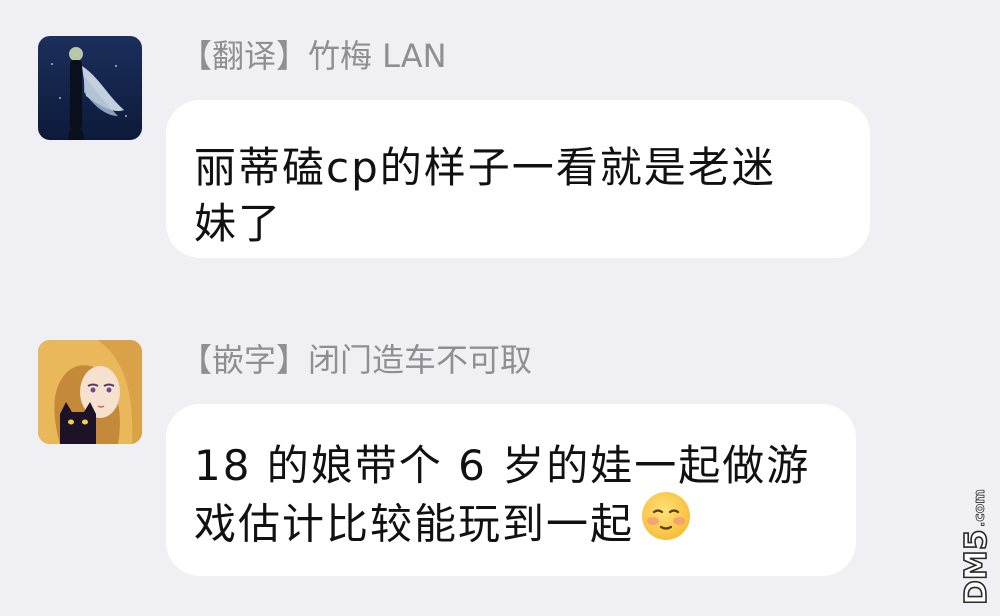 This screenshot has width=1000, height=616. I want to click on message-text-line: 丽蒂磕cp的样子一看就是老迷, so click(485, 167).